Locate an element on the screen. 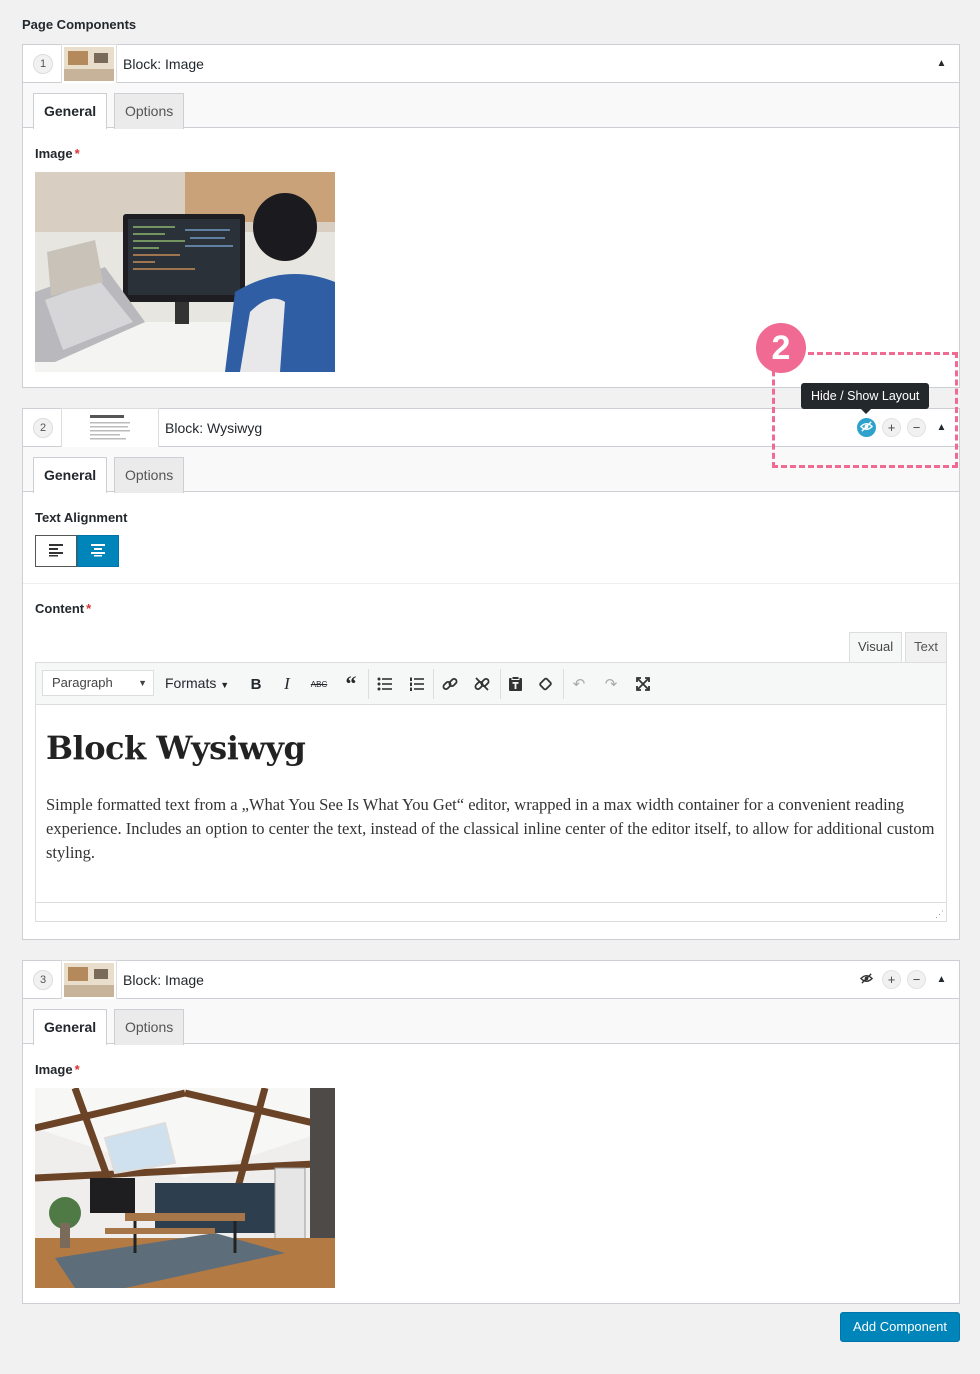  align-center-icon is located at coordinates (98, 551).